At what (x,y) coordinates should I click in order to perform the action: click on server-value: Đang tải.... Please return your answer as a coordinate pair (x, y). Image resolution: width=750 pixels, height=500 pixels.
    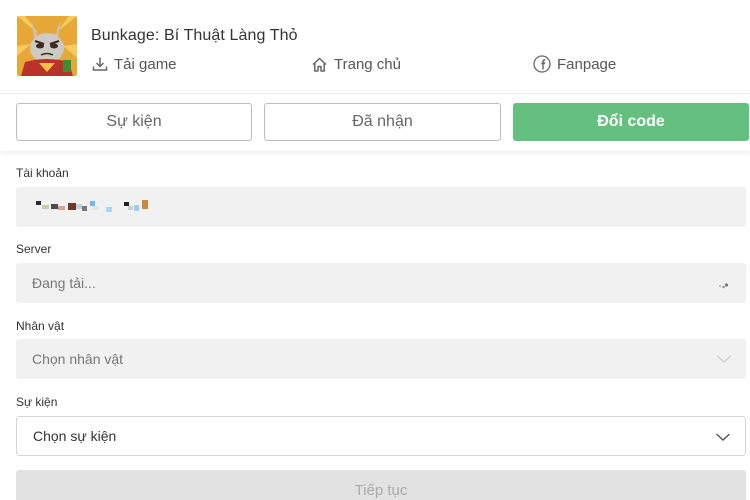
    Looking at the image, I should click on (64, 283).